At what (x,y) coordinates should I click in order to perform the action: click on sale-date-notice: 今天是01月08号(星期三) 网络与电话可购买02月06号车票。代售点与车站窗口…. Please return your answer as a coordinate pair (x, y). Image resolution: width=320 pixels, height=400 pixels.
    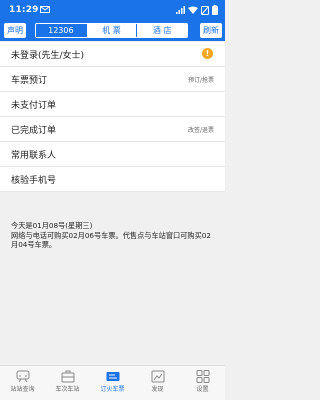
    Looking at the image, I should click on (114, 235).